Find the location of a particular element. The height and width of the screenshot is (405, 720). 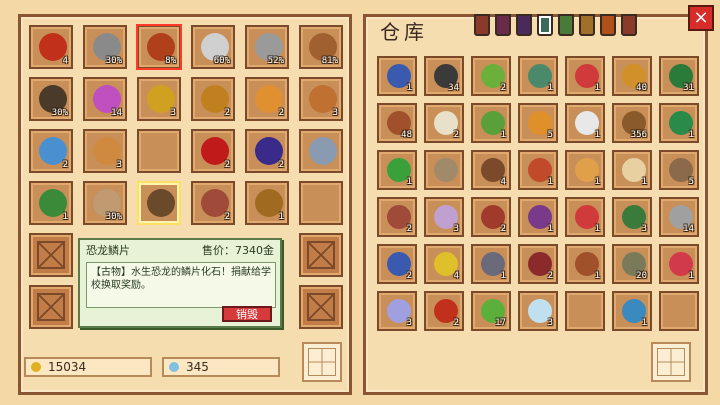

item-quantity: 34 is located at coordinates (453, 88).